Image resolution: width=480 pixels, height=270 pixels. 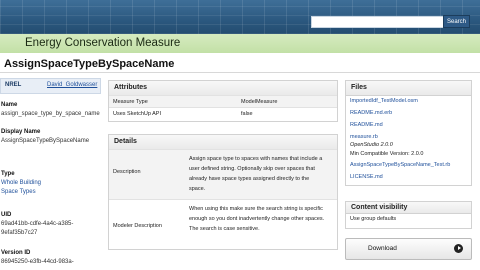 What do you see at coordinates (223, 88) in the screenshot?
I see `attributes-heading: Attributes` at bounding box center [223, 88].